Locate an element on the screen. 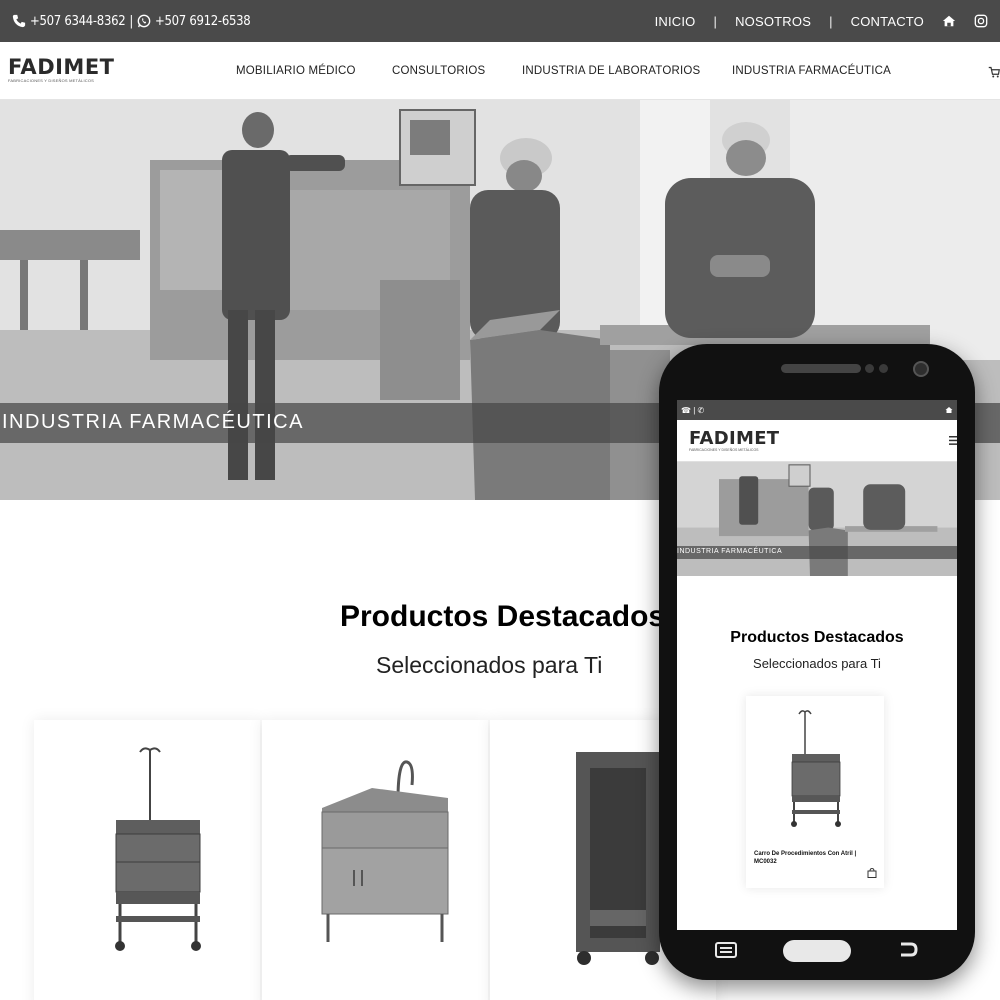  phone-hero-title: INDUSTRIA FARMACÉUTICA is located at coordinates (730, 551).